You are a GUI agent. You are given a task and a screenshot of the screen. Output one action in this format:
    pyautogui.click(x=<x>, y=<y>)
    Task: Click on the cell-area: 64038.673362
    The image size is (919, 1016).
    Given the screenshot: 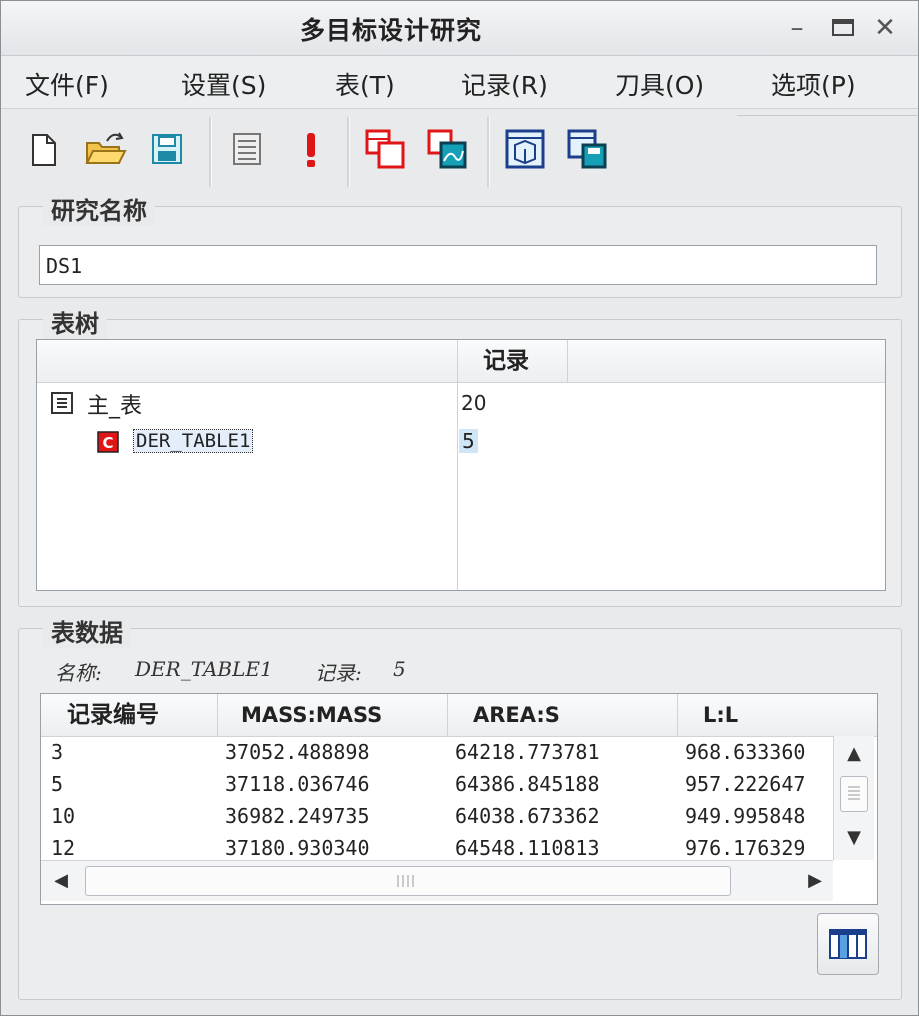 What is the action you would take?
    pyautogui.click(x=527, y=816)
    